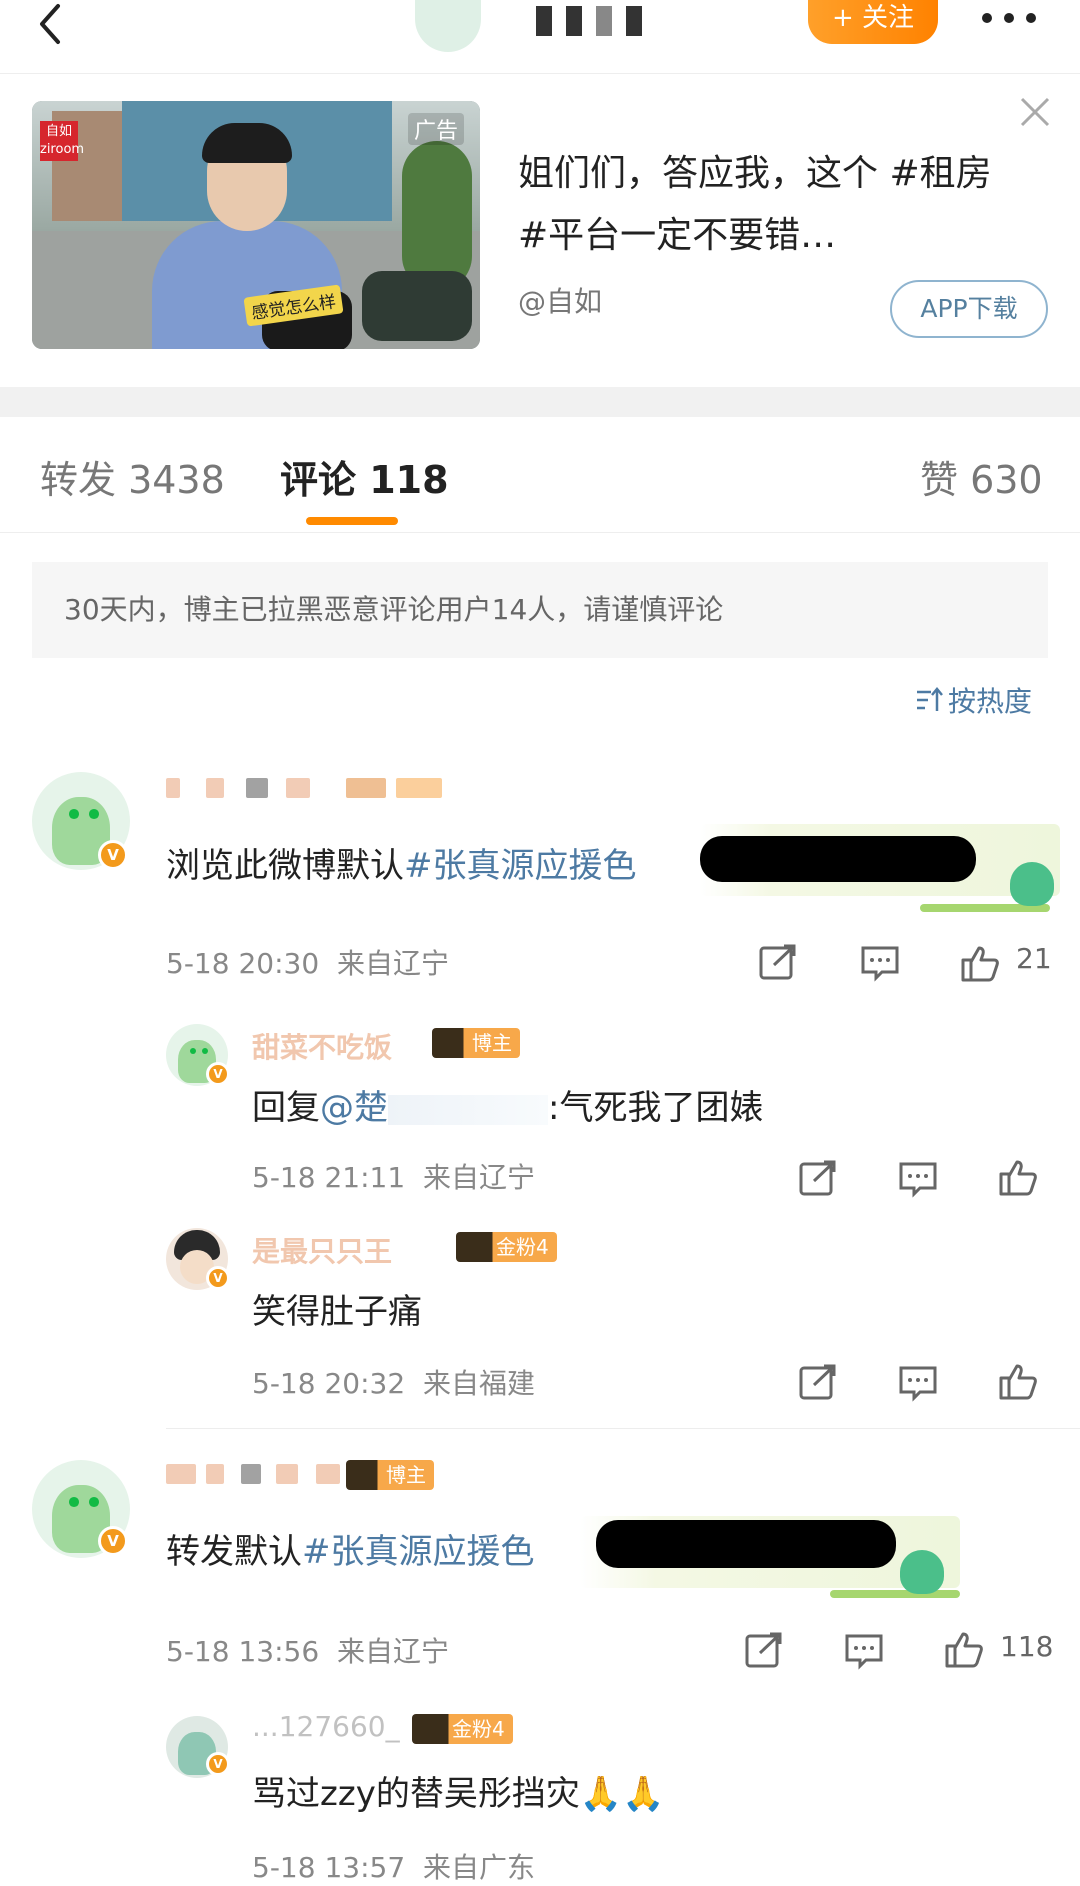 The height and width of the screenshot is (1886, 1080). I want to click on divider, so click(623, 1428).